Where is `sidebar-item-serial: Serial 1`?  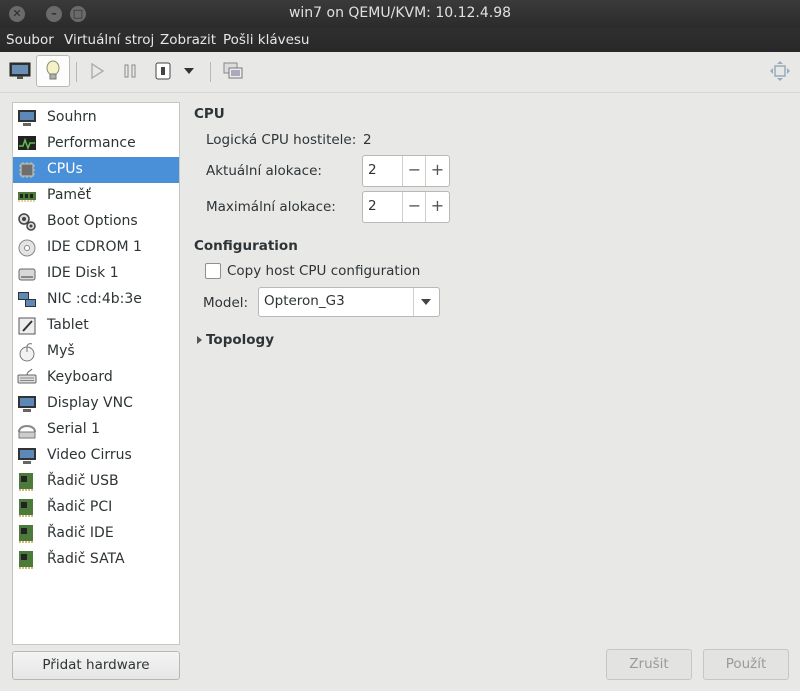 sidebar-item-serial: Serial 1 is located at coordinates (96, 430).